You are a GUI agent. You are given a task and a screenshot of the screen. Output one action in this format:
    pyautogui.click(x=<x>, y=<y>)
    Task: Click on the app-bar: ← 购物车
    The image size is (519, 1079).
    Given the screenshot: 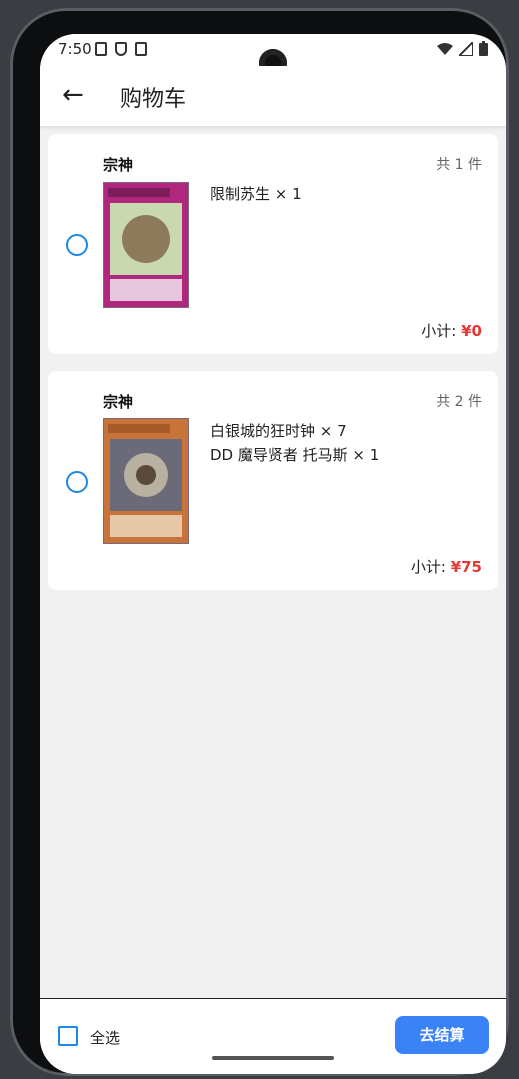 What is the action you would take?
    pyautogui.click(x=273, y=96)
    